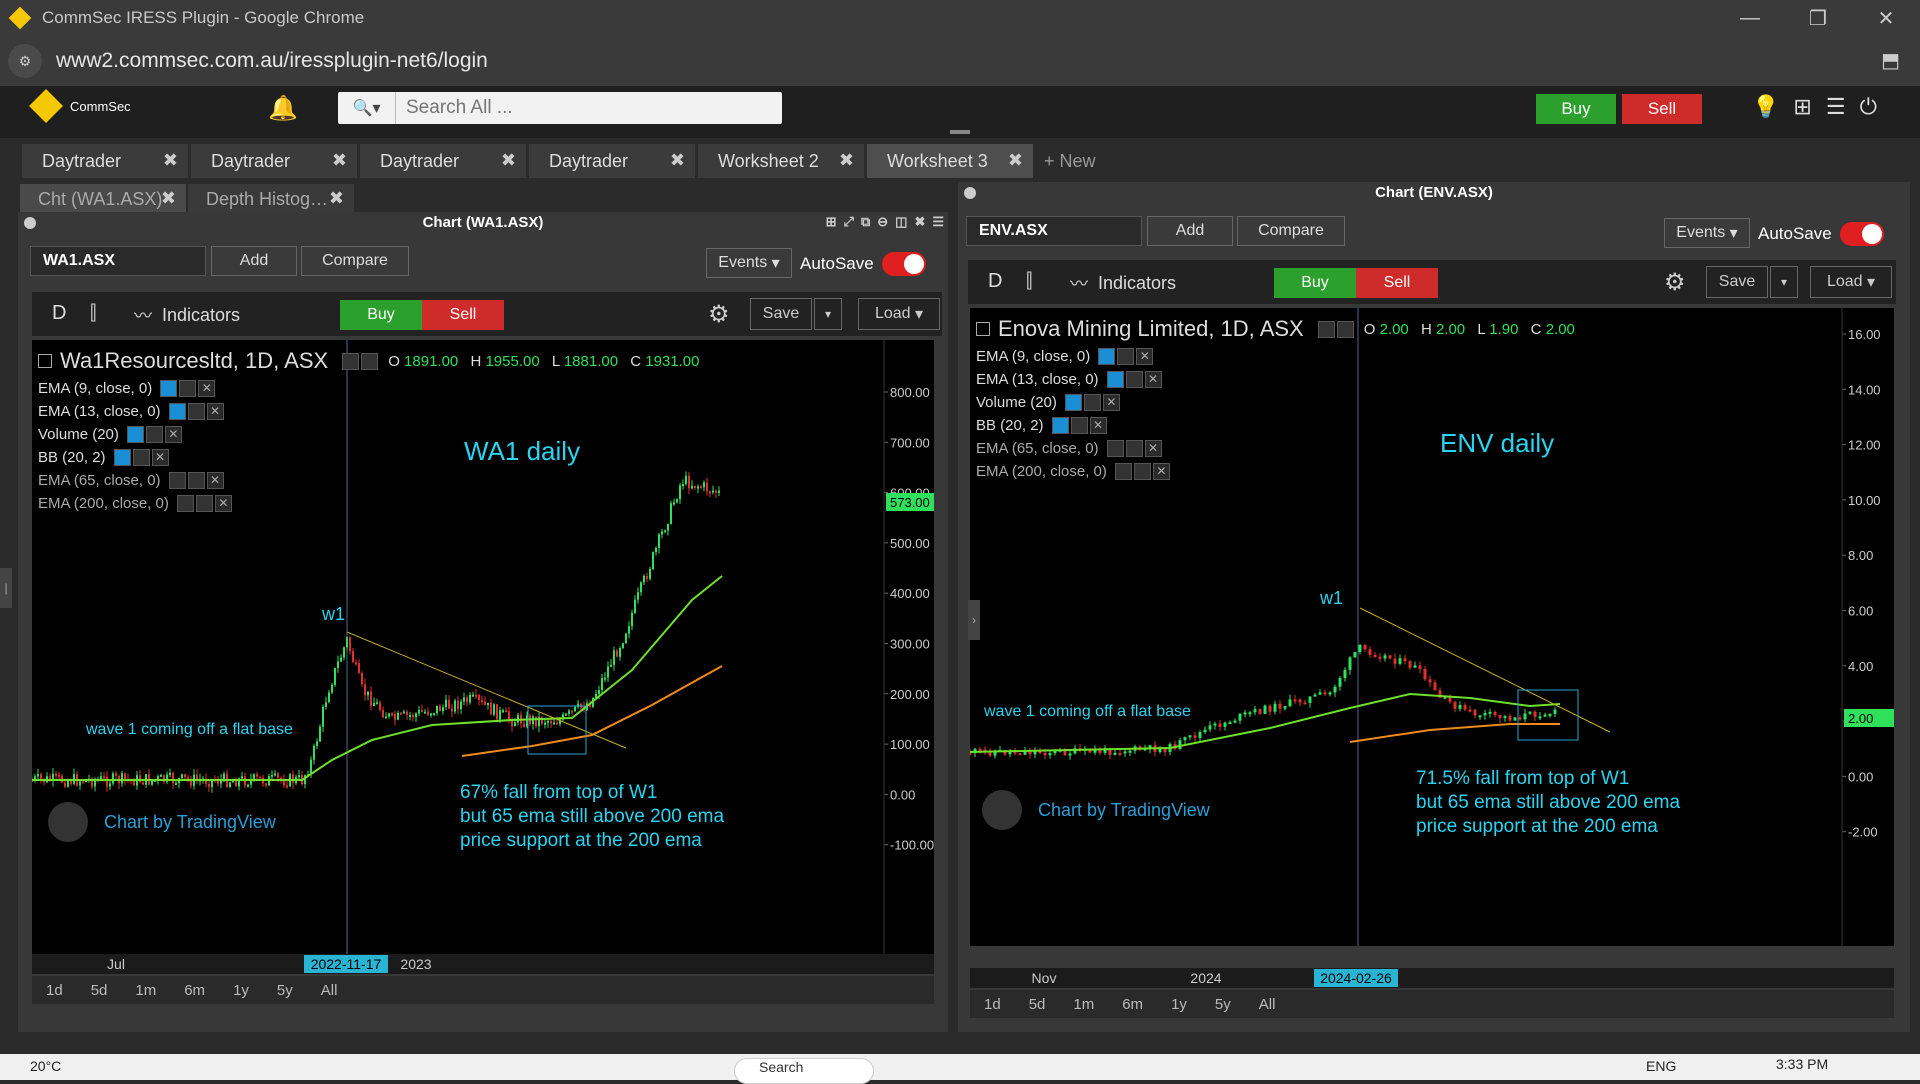  What do you see at coordinates (45, 1066) in the screenshot?
I see `weather-text: 20°C` at bounding box center [45, 1066].